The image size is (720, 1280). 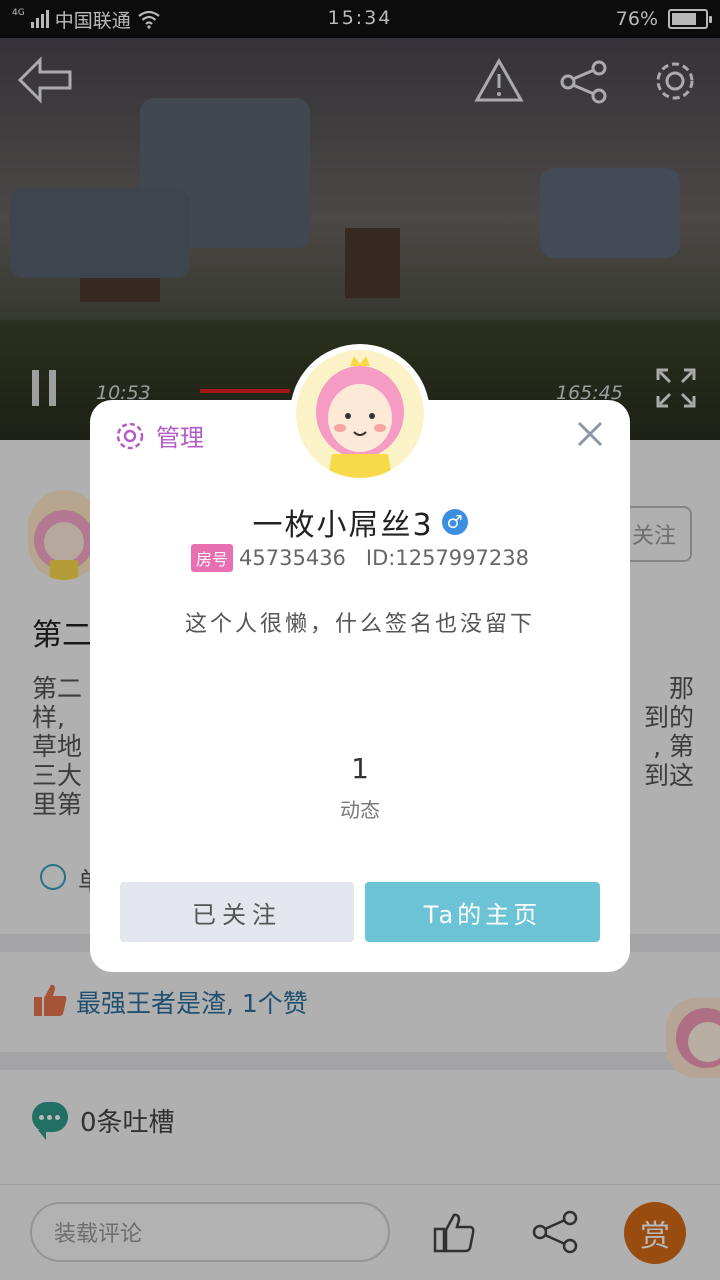 I want to click on username: 一枚小屌丝3, so click(x=343, y=525).